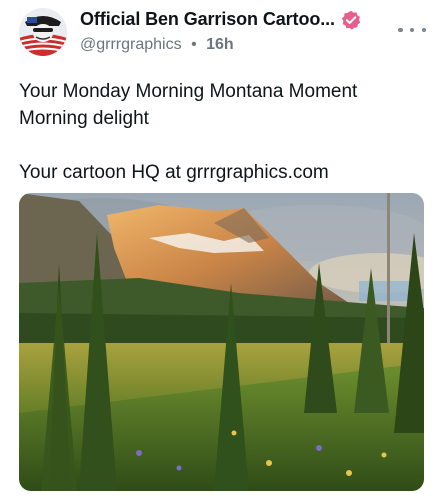  I want to click on author-avatar, so click(43, 32).